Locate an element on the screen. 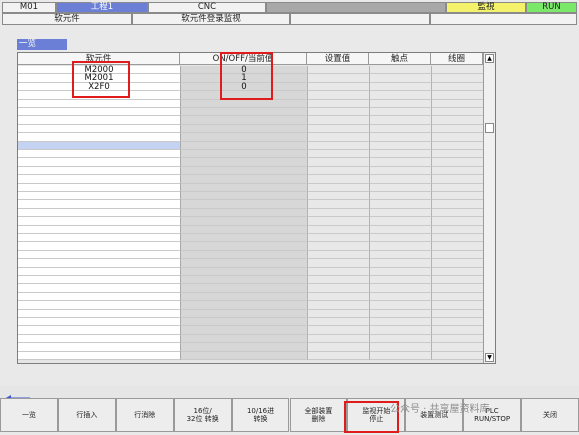 This screenshot has height=435, width=579. function-button-4: 16位/32位 转换 is located at coordinates (202, 415).